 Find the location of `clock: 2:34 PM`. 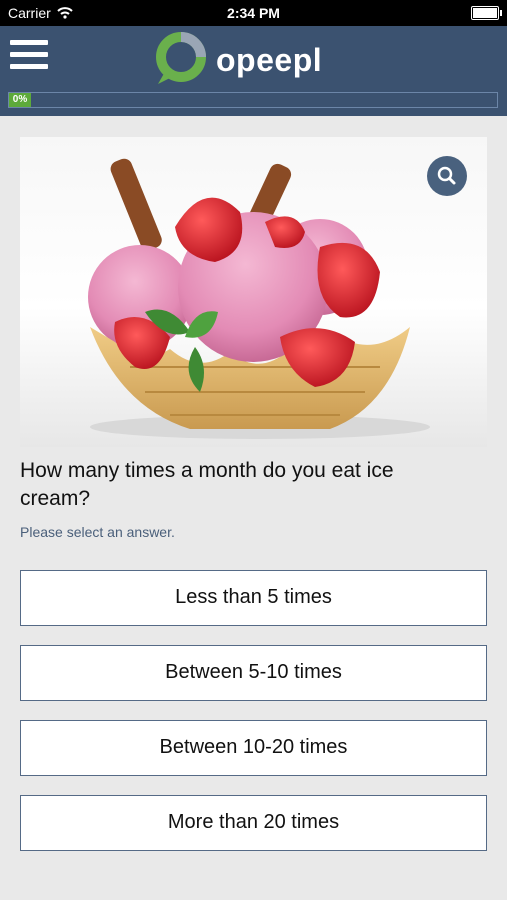

clock: 2:34 PM is located at coordinates (253, 13).